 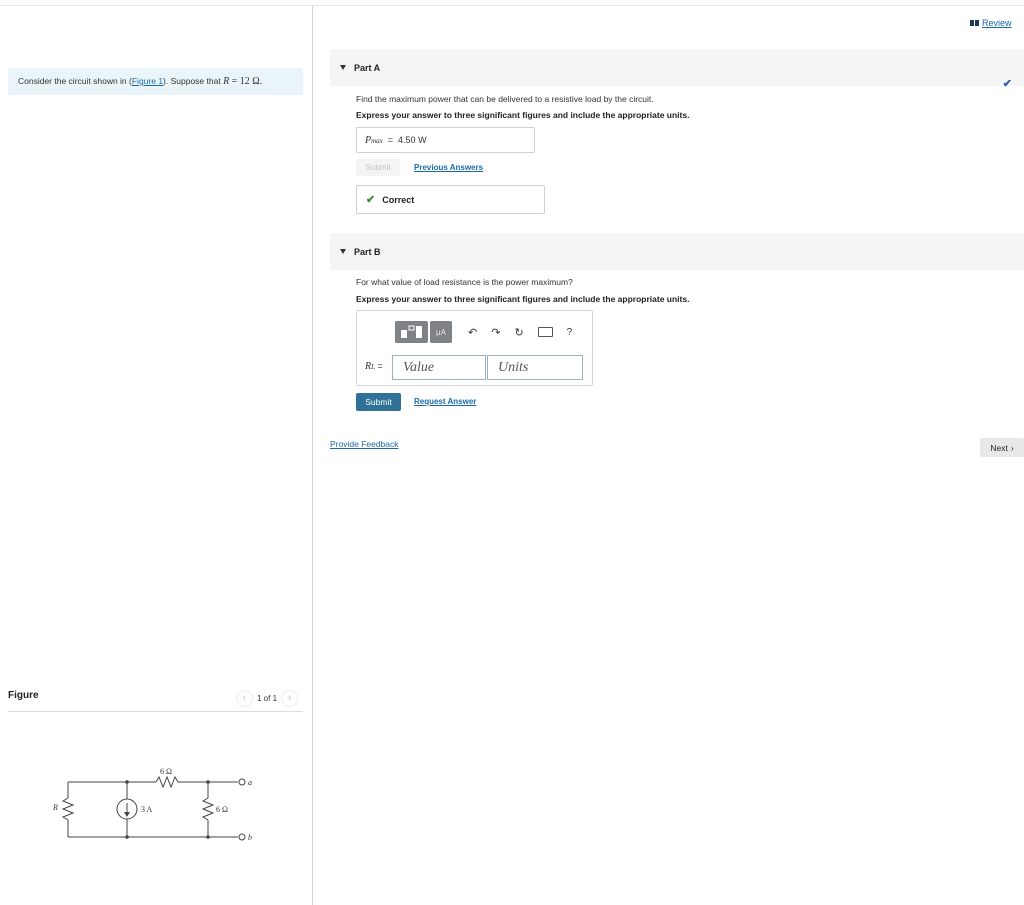 I want to click on templates-button, so click(x=411, y=332).